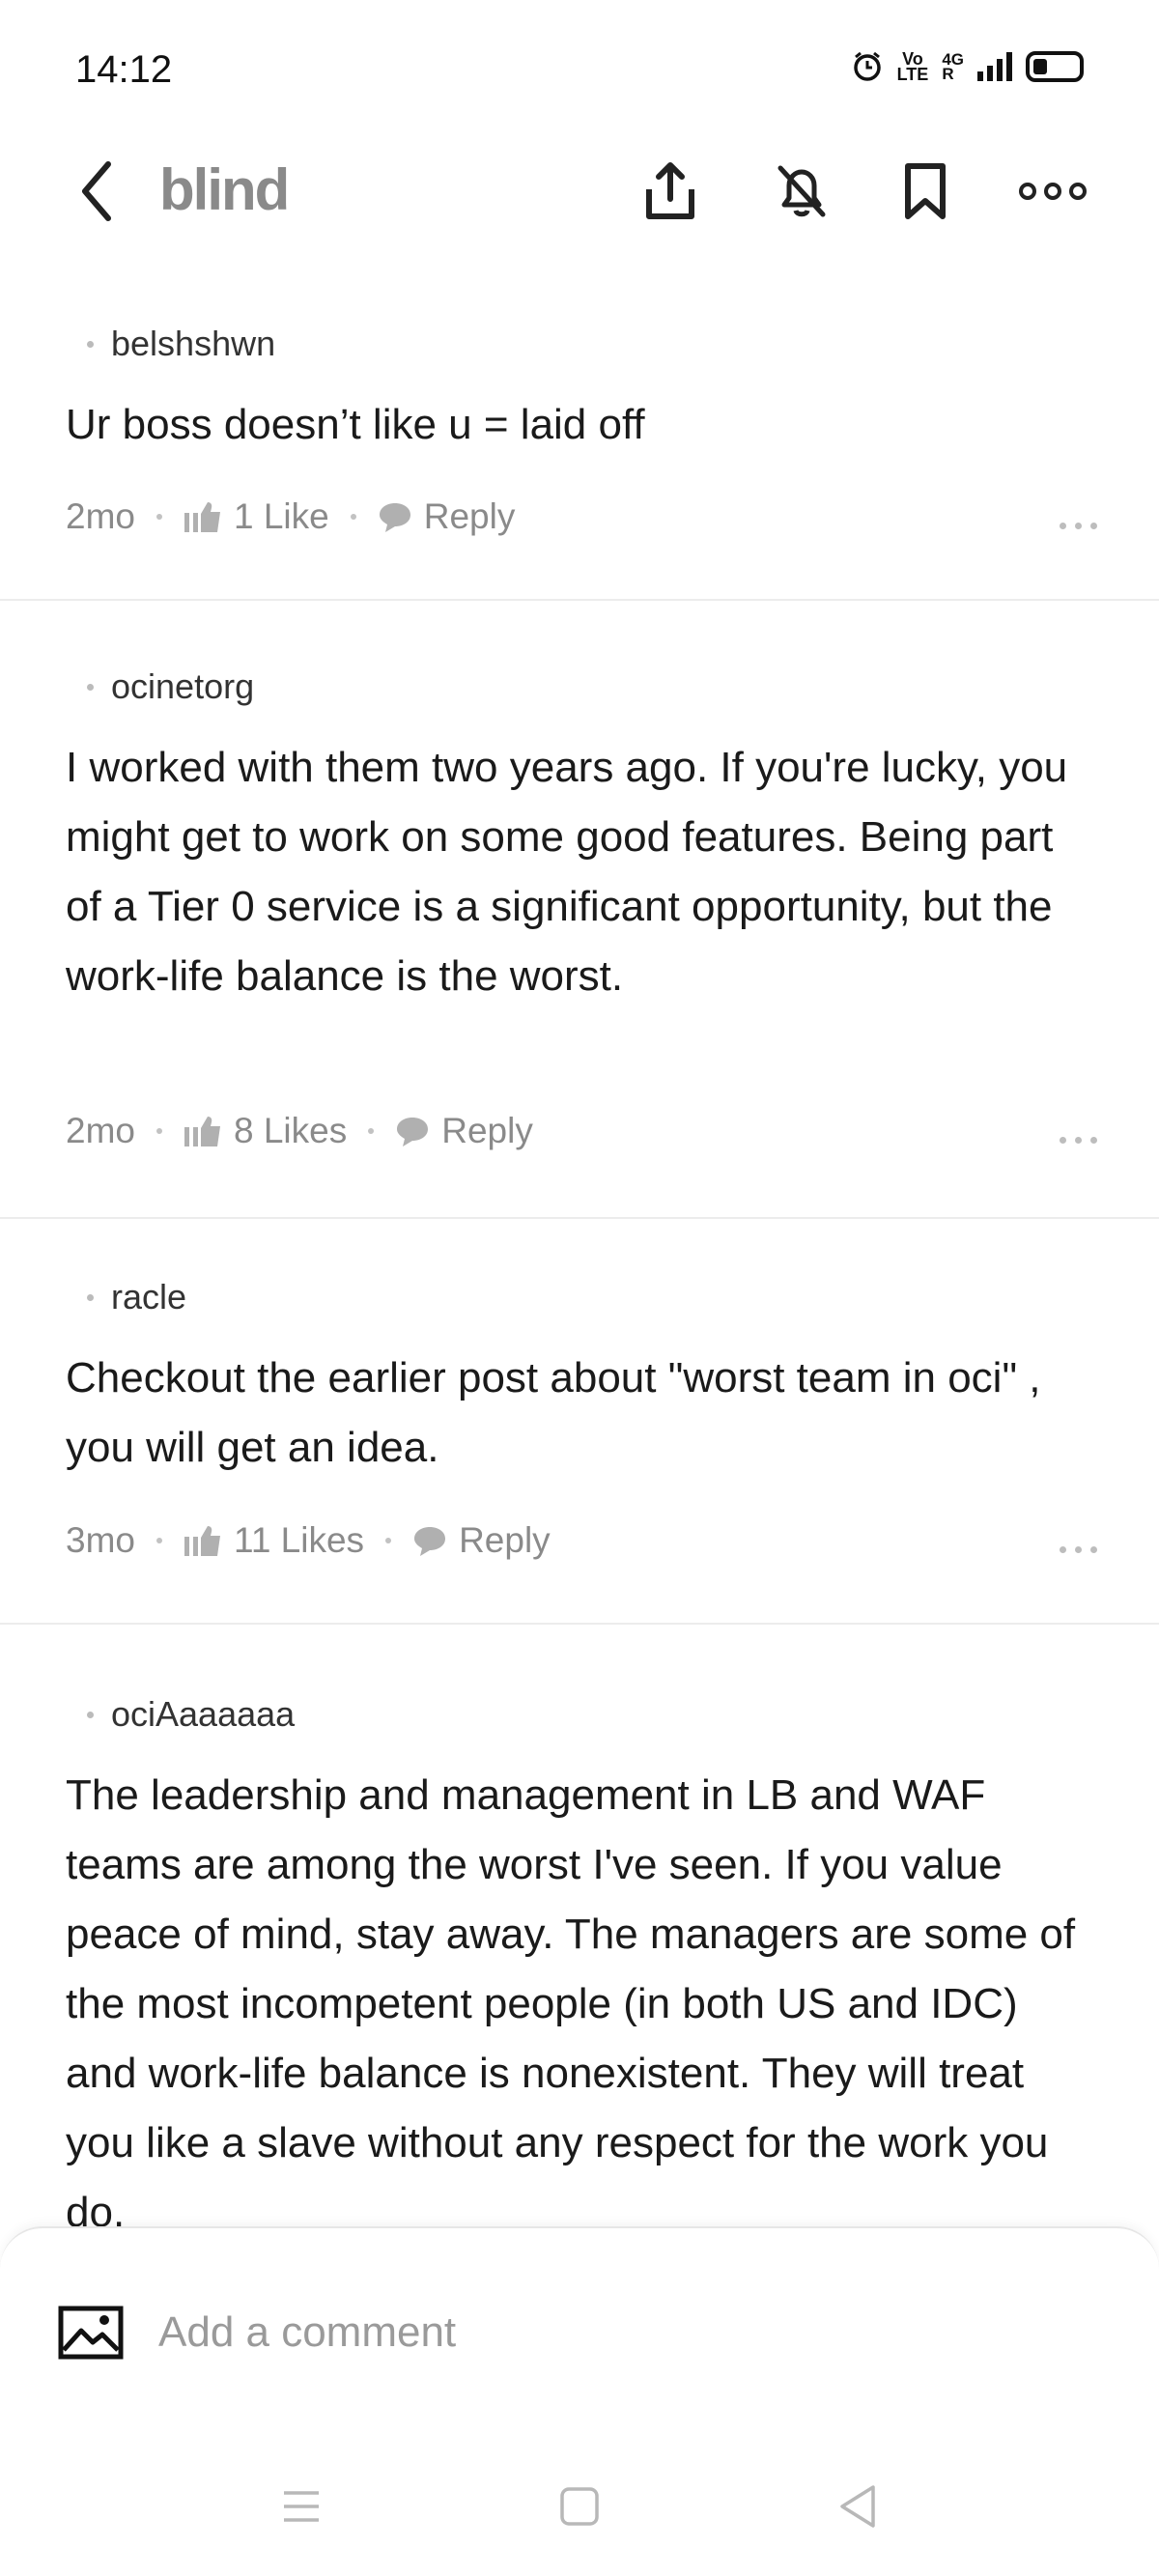 This screenshot has width=1159, height=2576. I want to click on home-icon, so click(579, 2506).